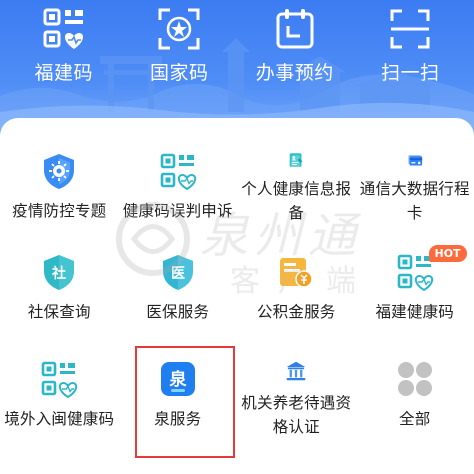  Describe the element at coordinates (415, 278) in the screenshot. I see `service-fujian-health-code: HOT 福建健康码` at that location.